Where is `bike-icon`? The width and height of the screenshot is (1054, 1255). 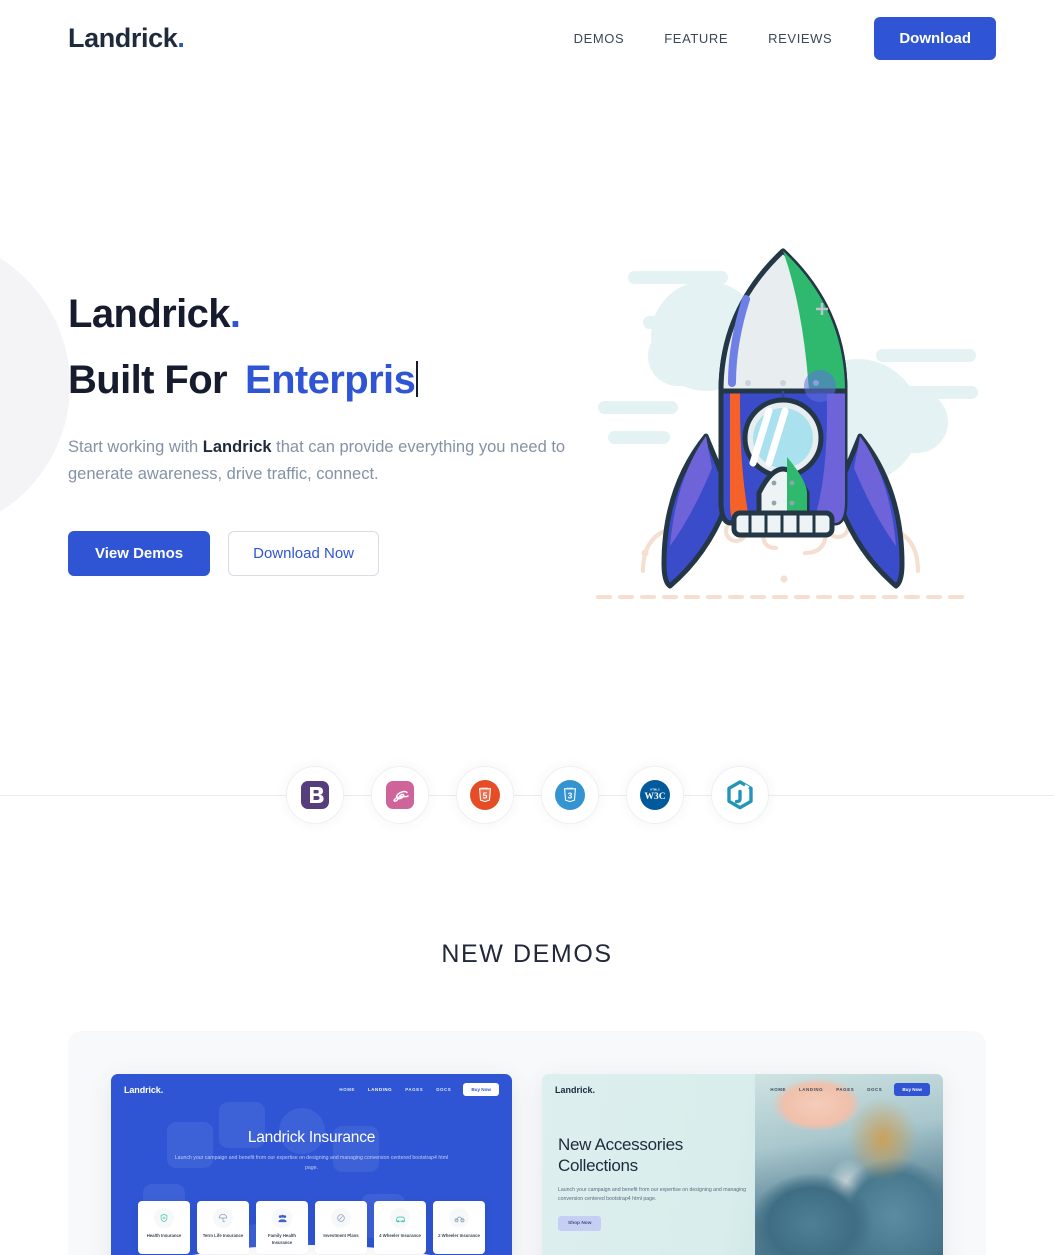
bike-icon is located at coordinates (459, 1218).